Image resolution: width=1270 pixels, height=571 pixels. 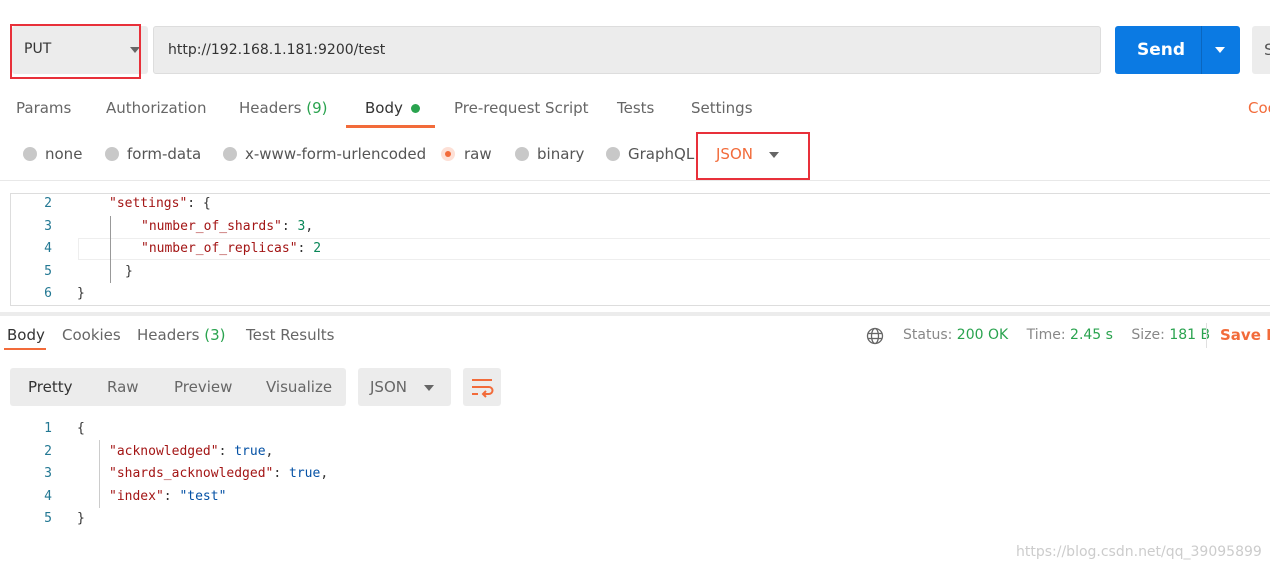 What do you see at coordinates (875, 336) in the screenshot?
I see `globe-icon` at bounding box center [875, 336].